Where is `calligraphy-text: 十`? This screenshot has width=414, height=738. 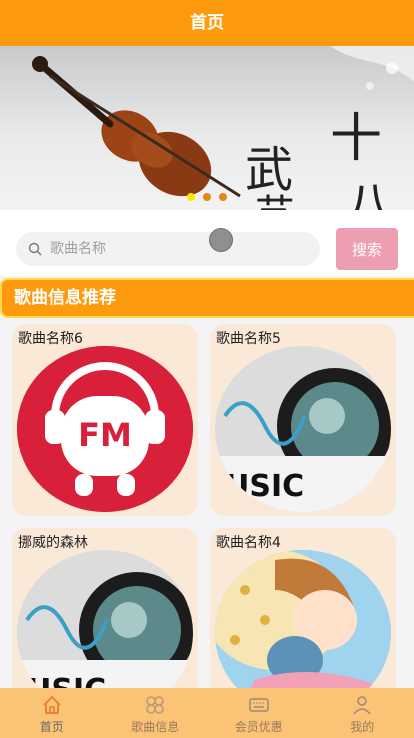
calligraphy-text: 十 is located at coordinates (356, 139).